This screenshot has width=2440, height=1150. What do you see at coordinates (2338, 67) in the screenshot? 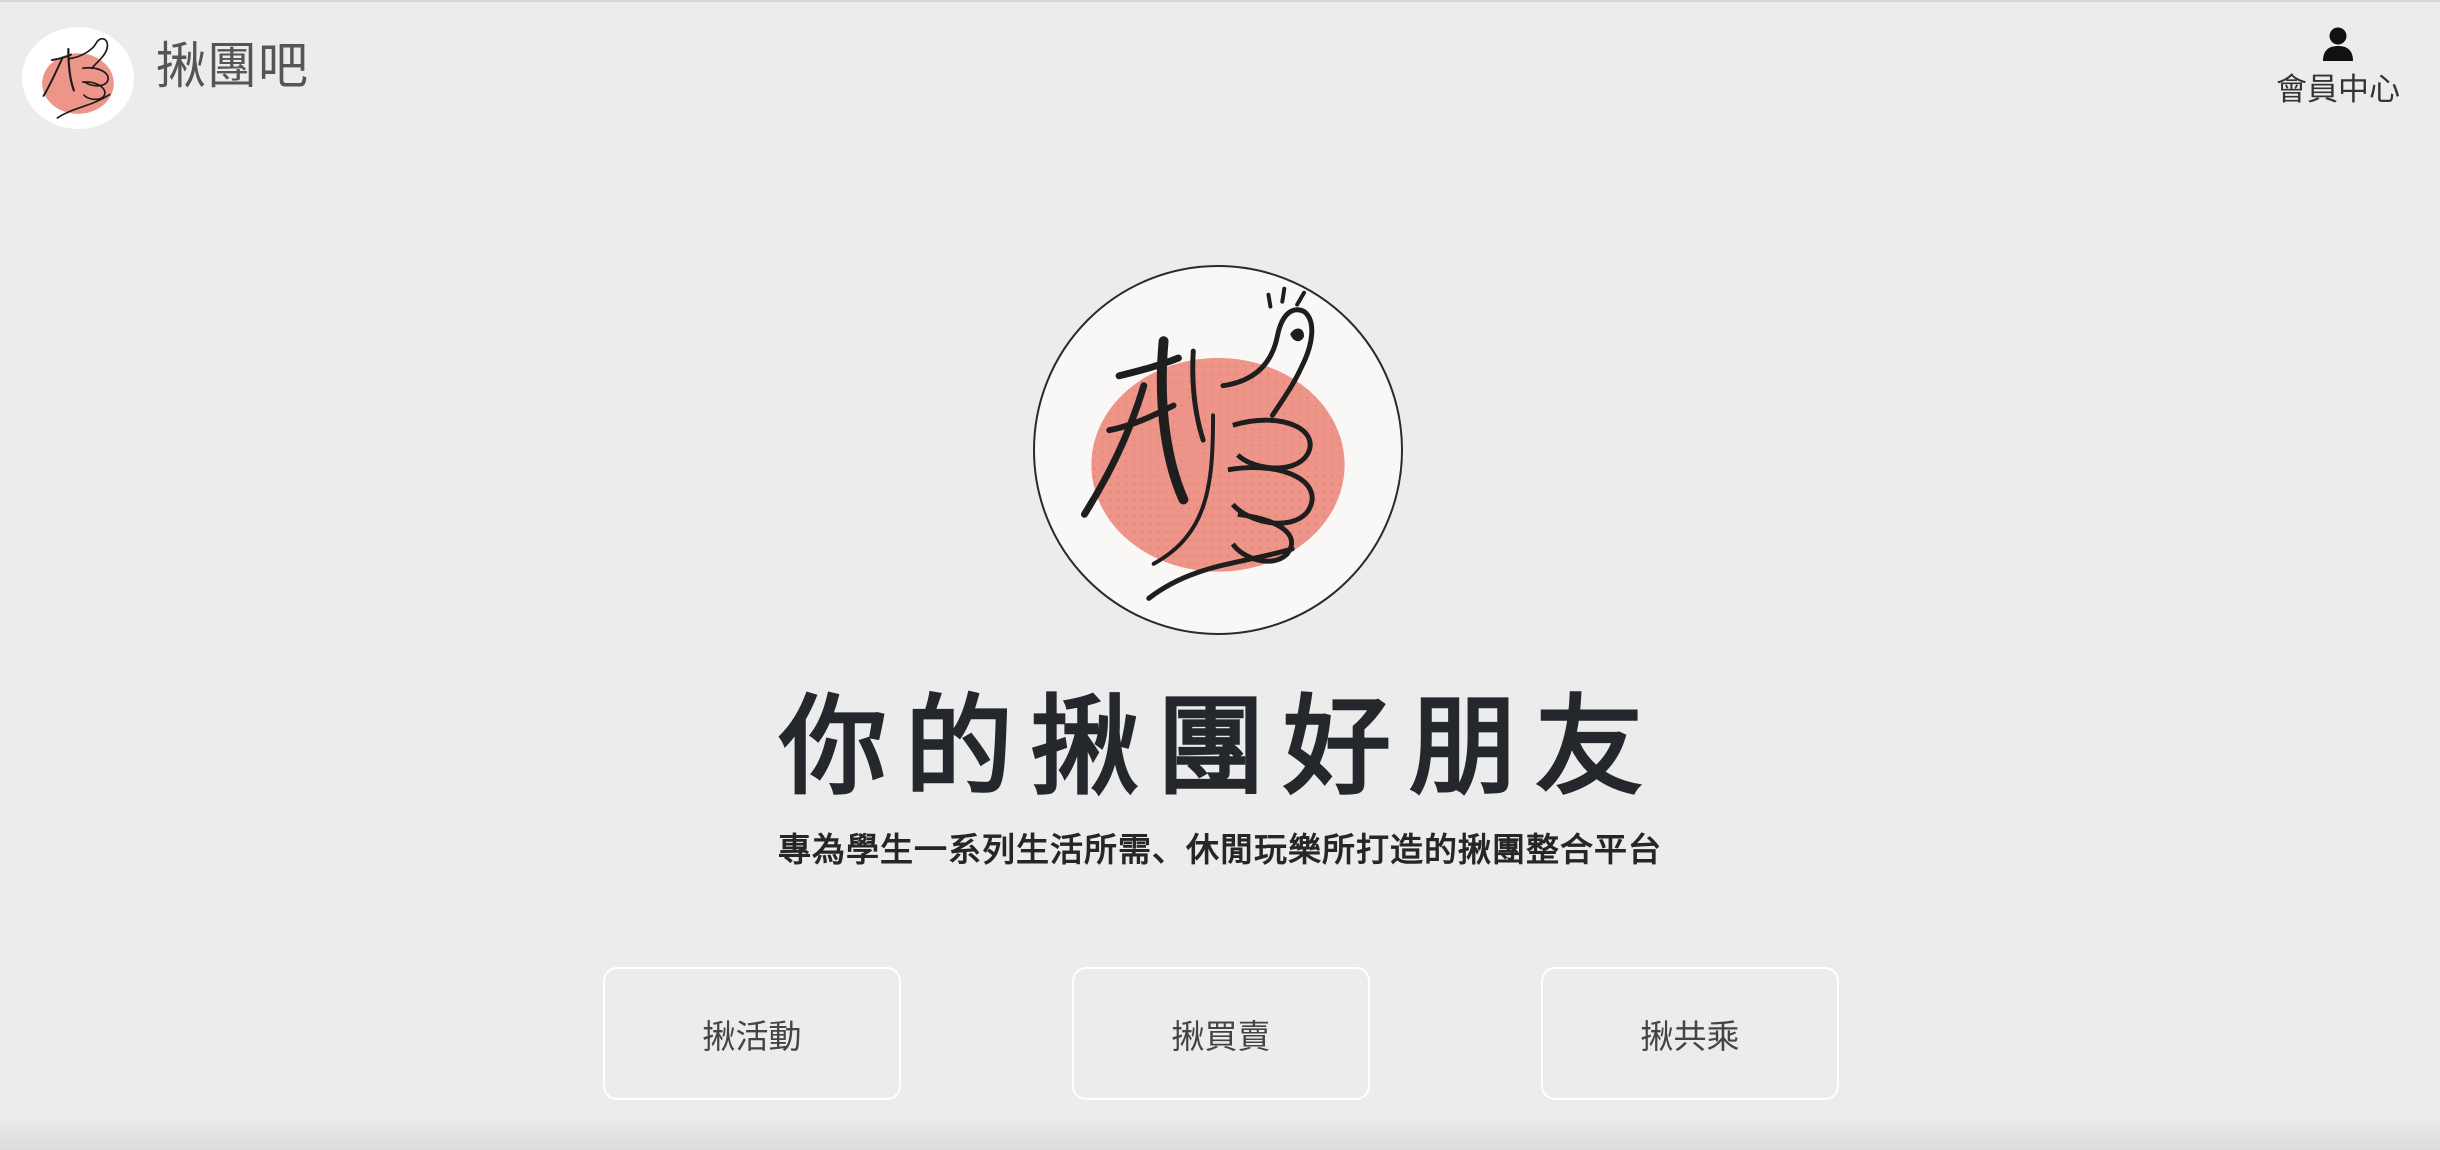
I see `member-center-button: 會員中心` at bounding box center [2338, 67].